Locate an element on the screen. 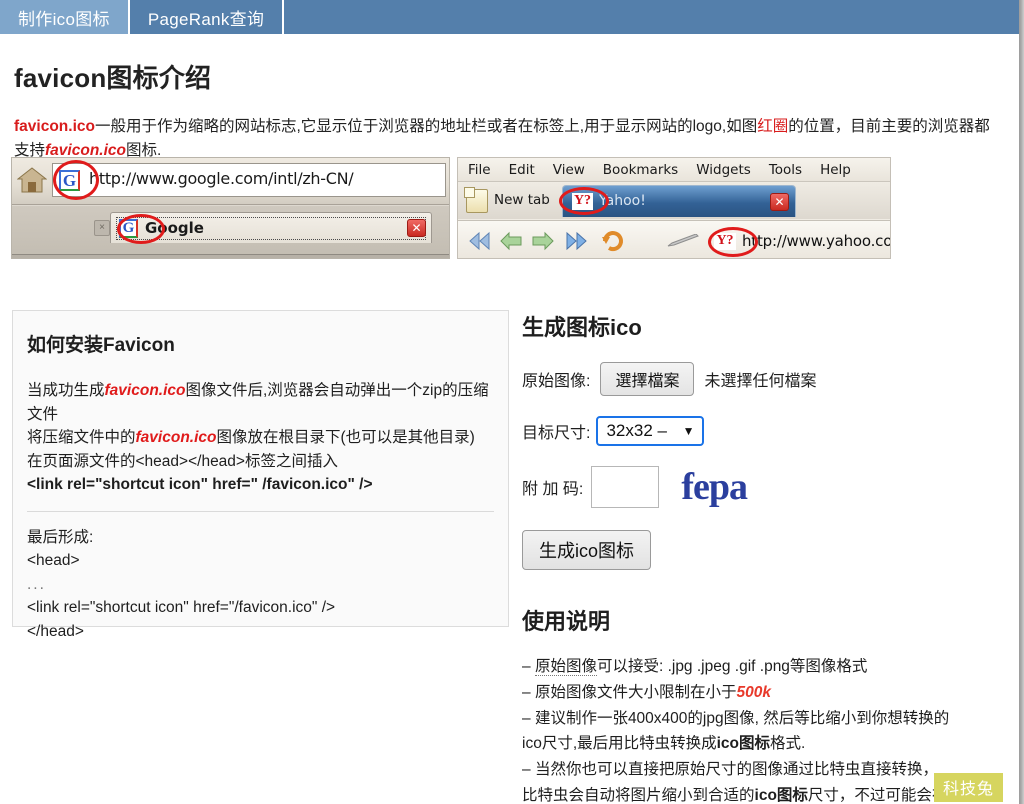  menu-item-view: View is located at coordinates (569, 170).